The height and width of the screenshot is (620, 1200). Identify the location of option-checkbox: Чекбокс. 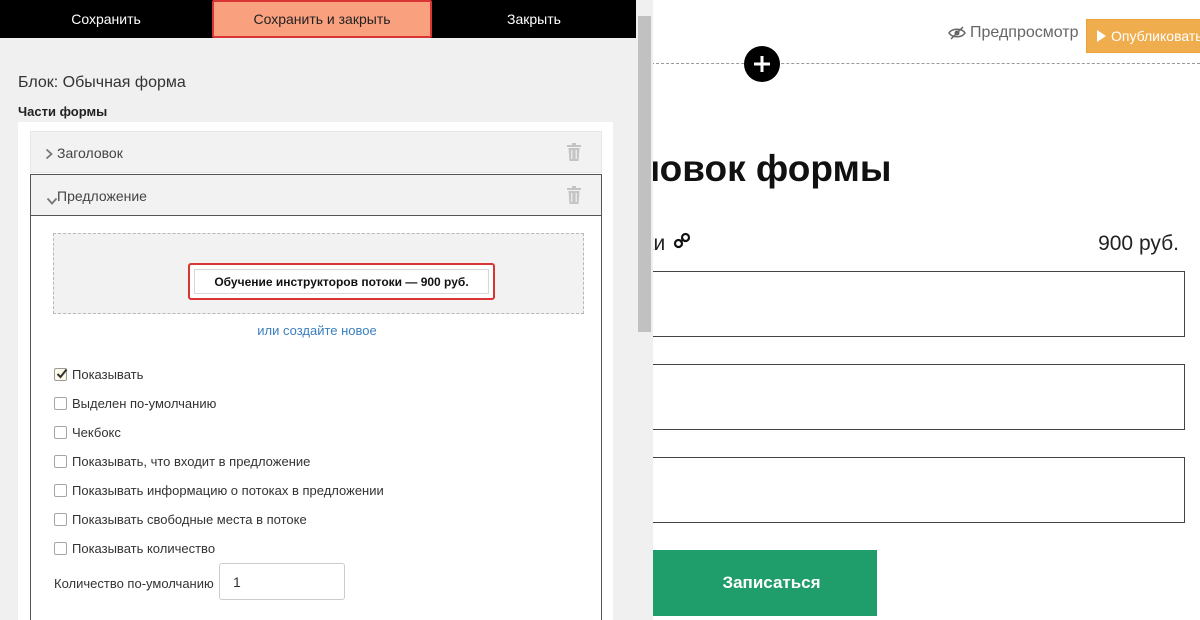
(87, 432).